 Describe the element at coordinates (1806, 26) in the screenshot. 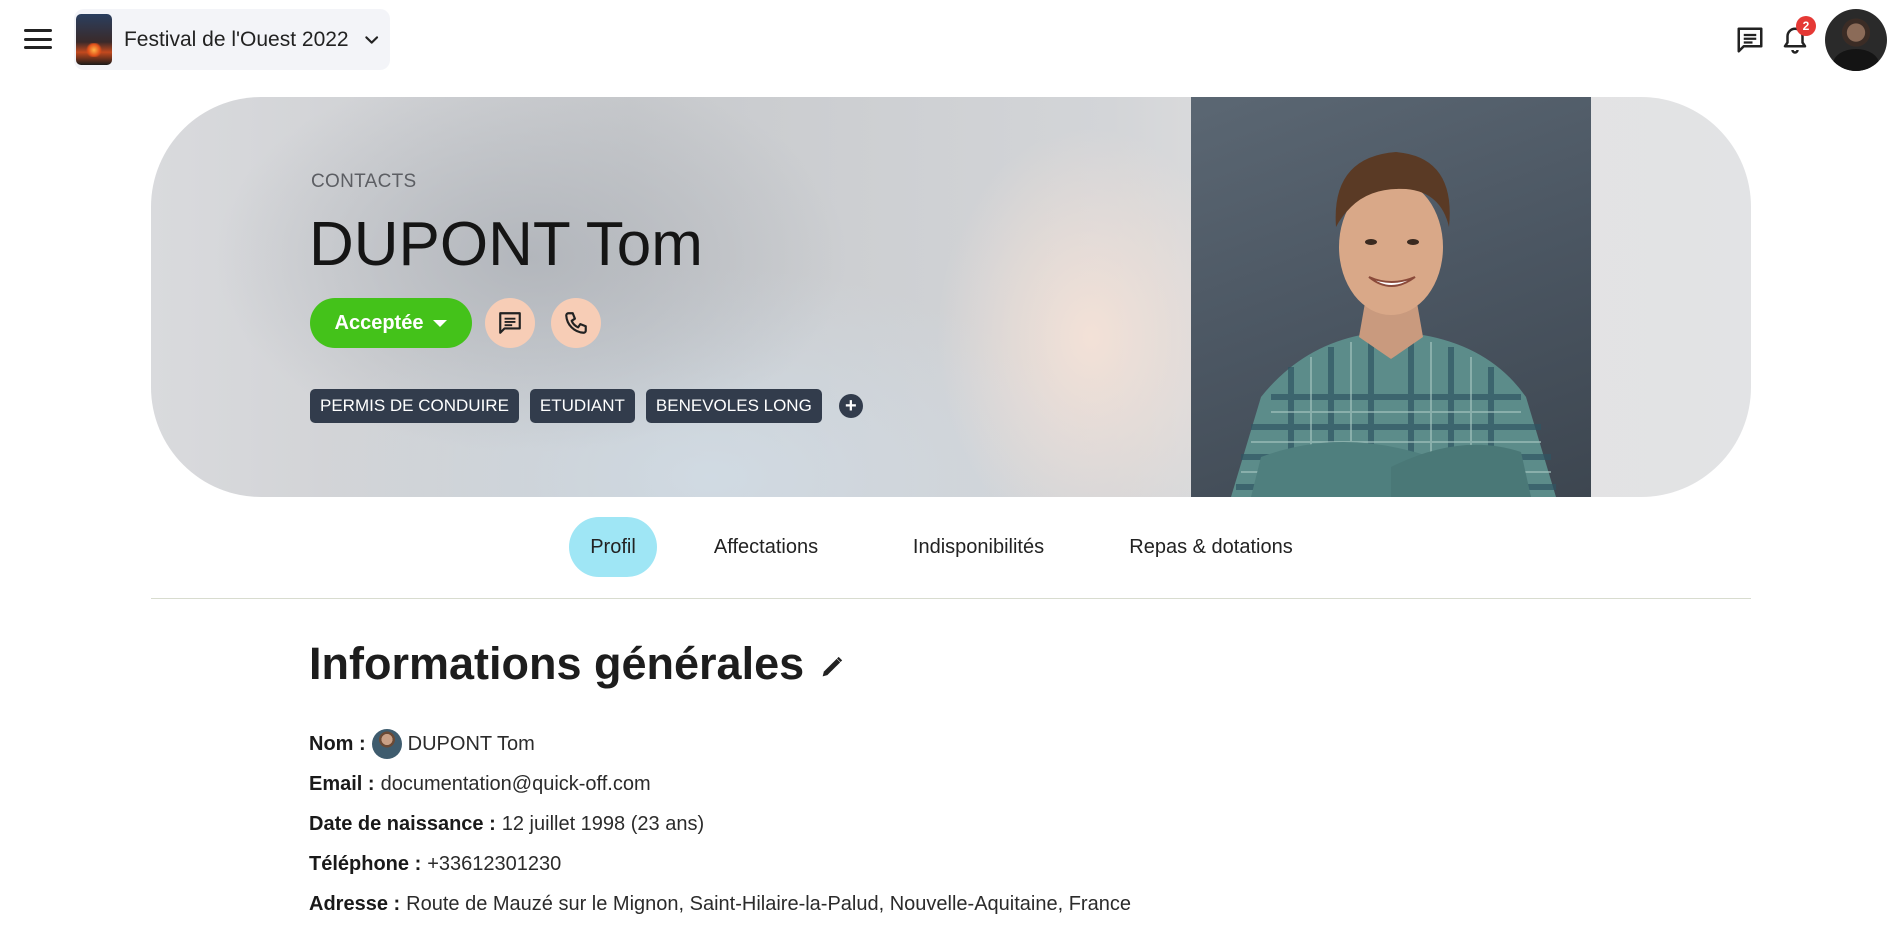

I see `notification-badge: 2` at that location.